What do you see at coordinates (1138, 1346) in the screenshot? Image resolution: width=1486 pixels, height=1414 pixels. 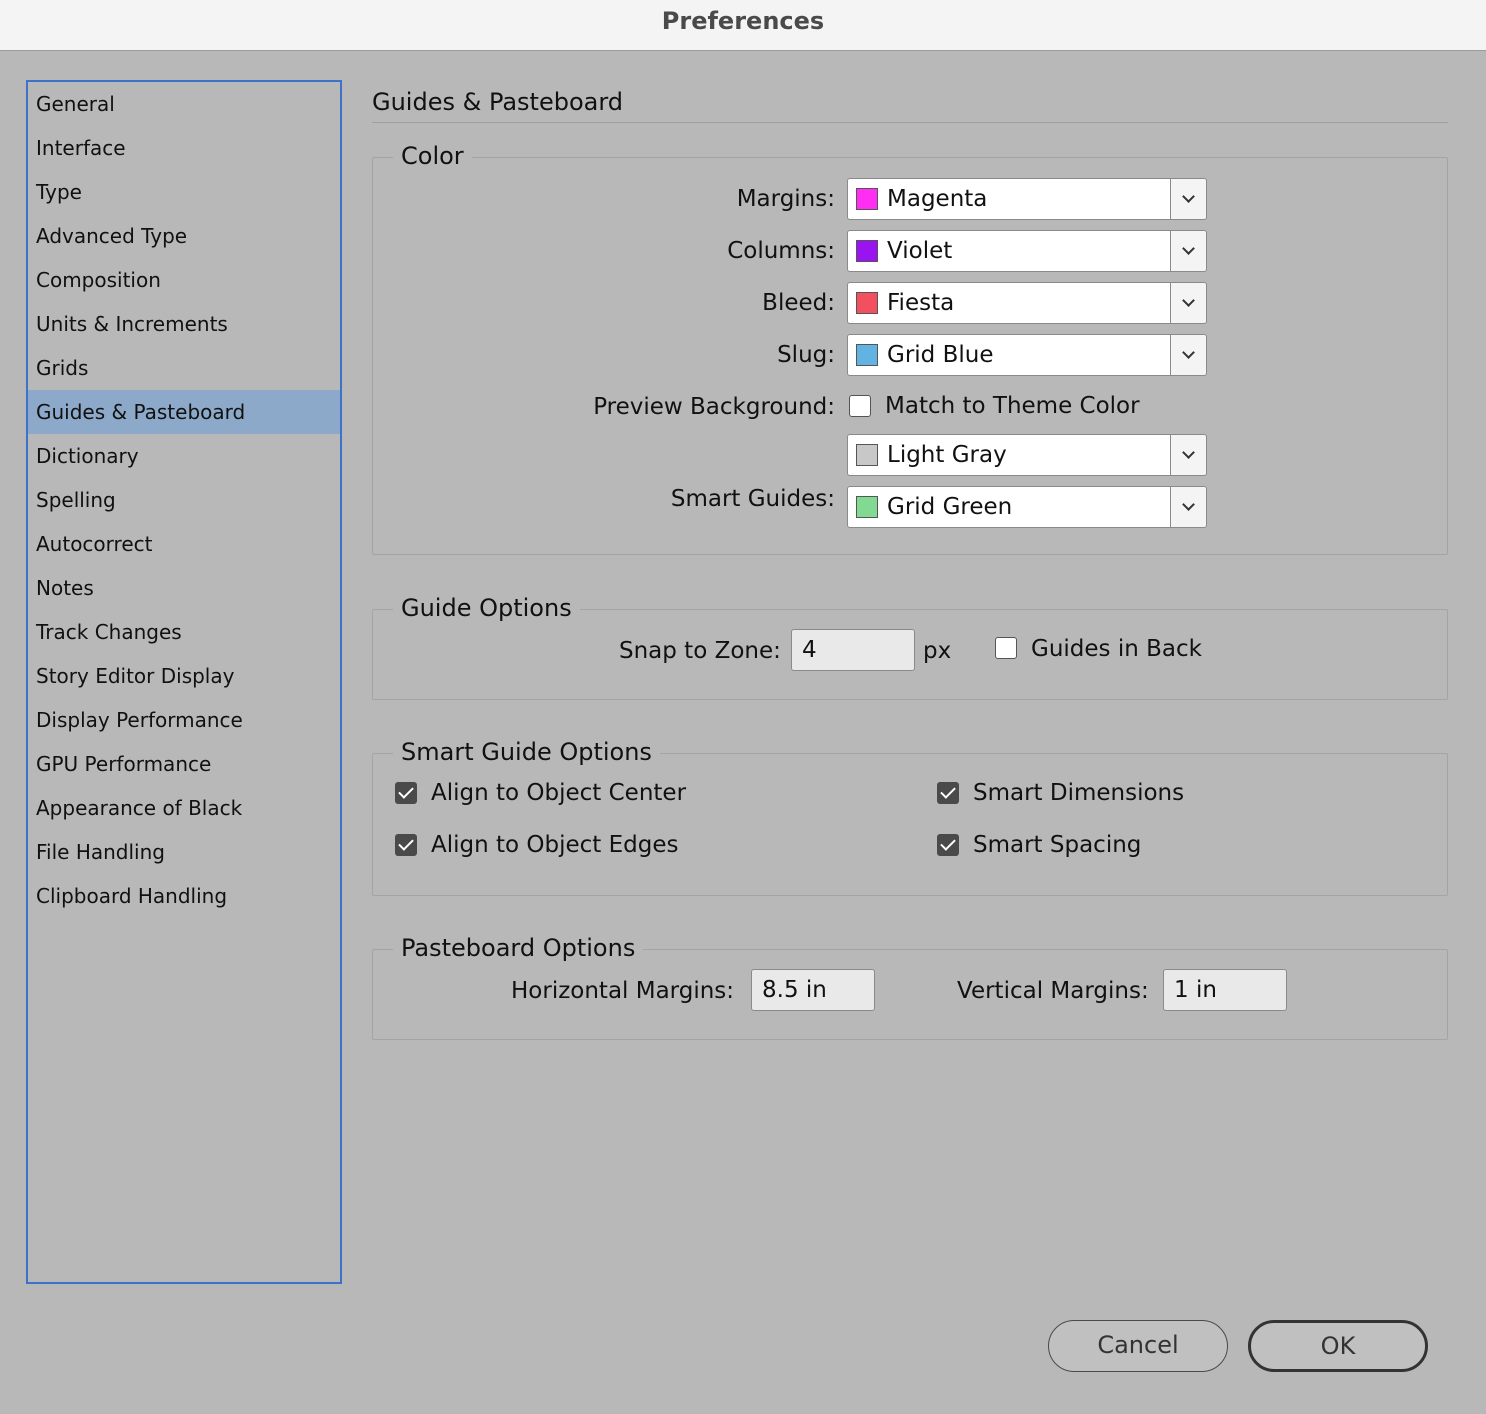 I see `cancel-button: Cancel` at bounding box center [1138, 1346].